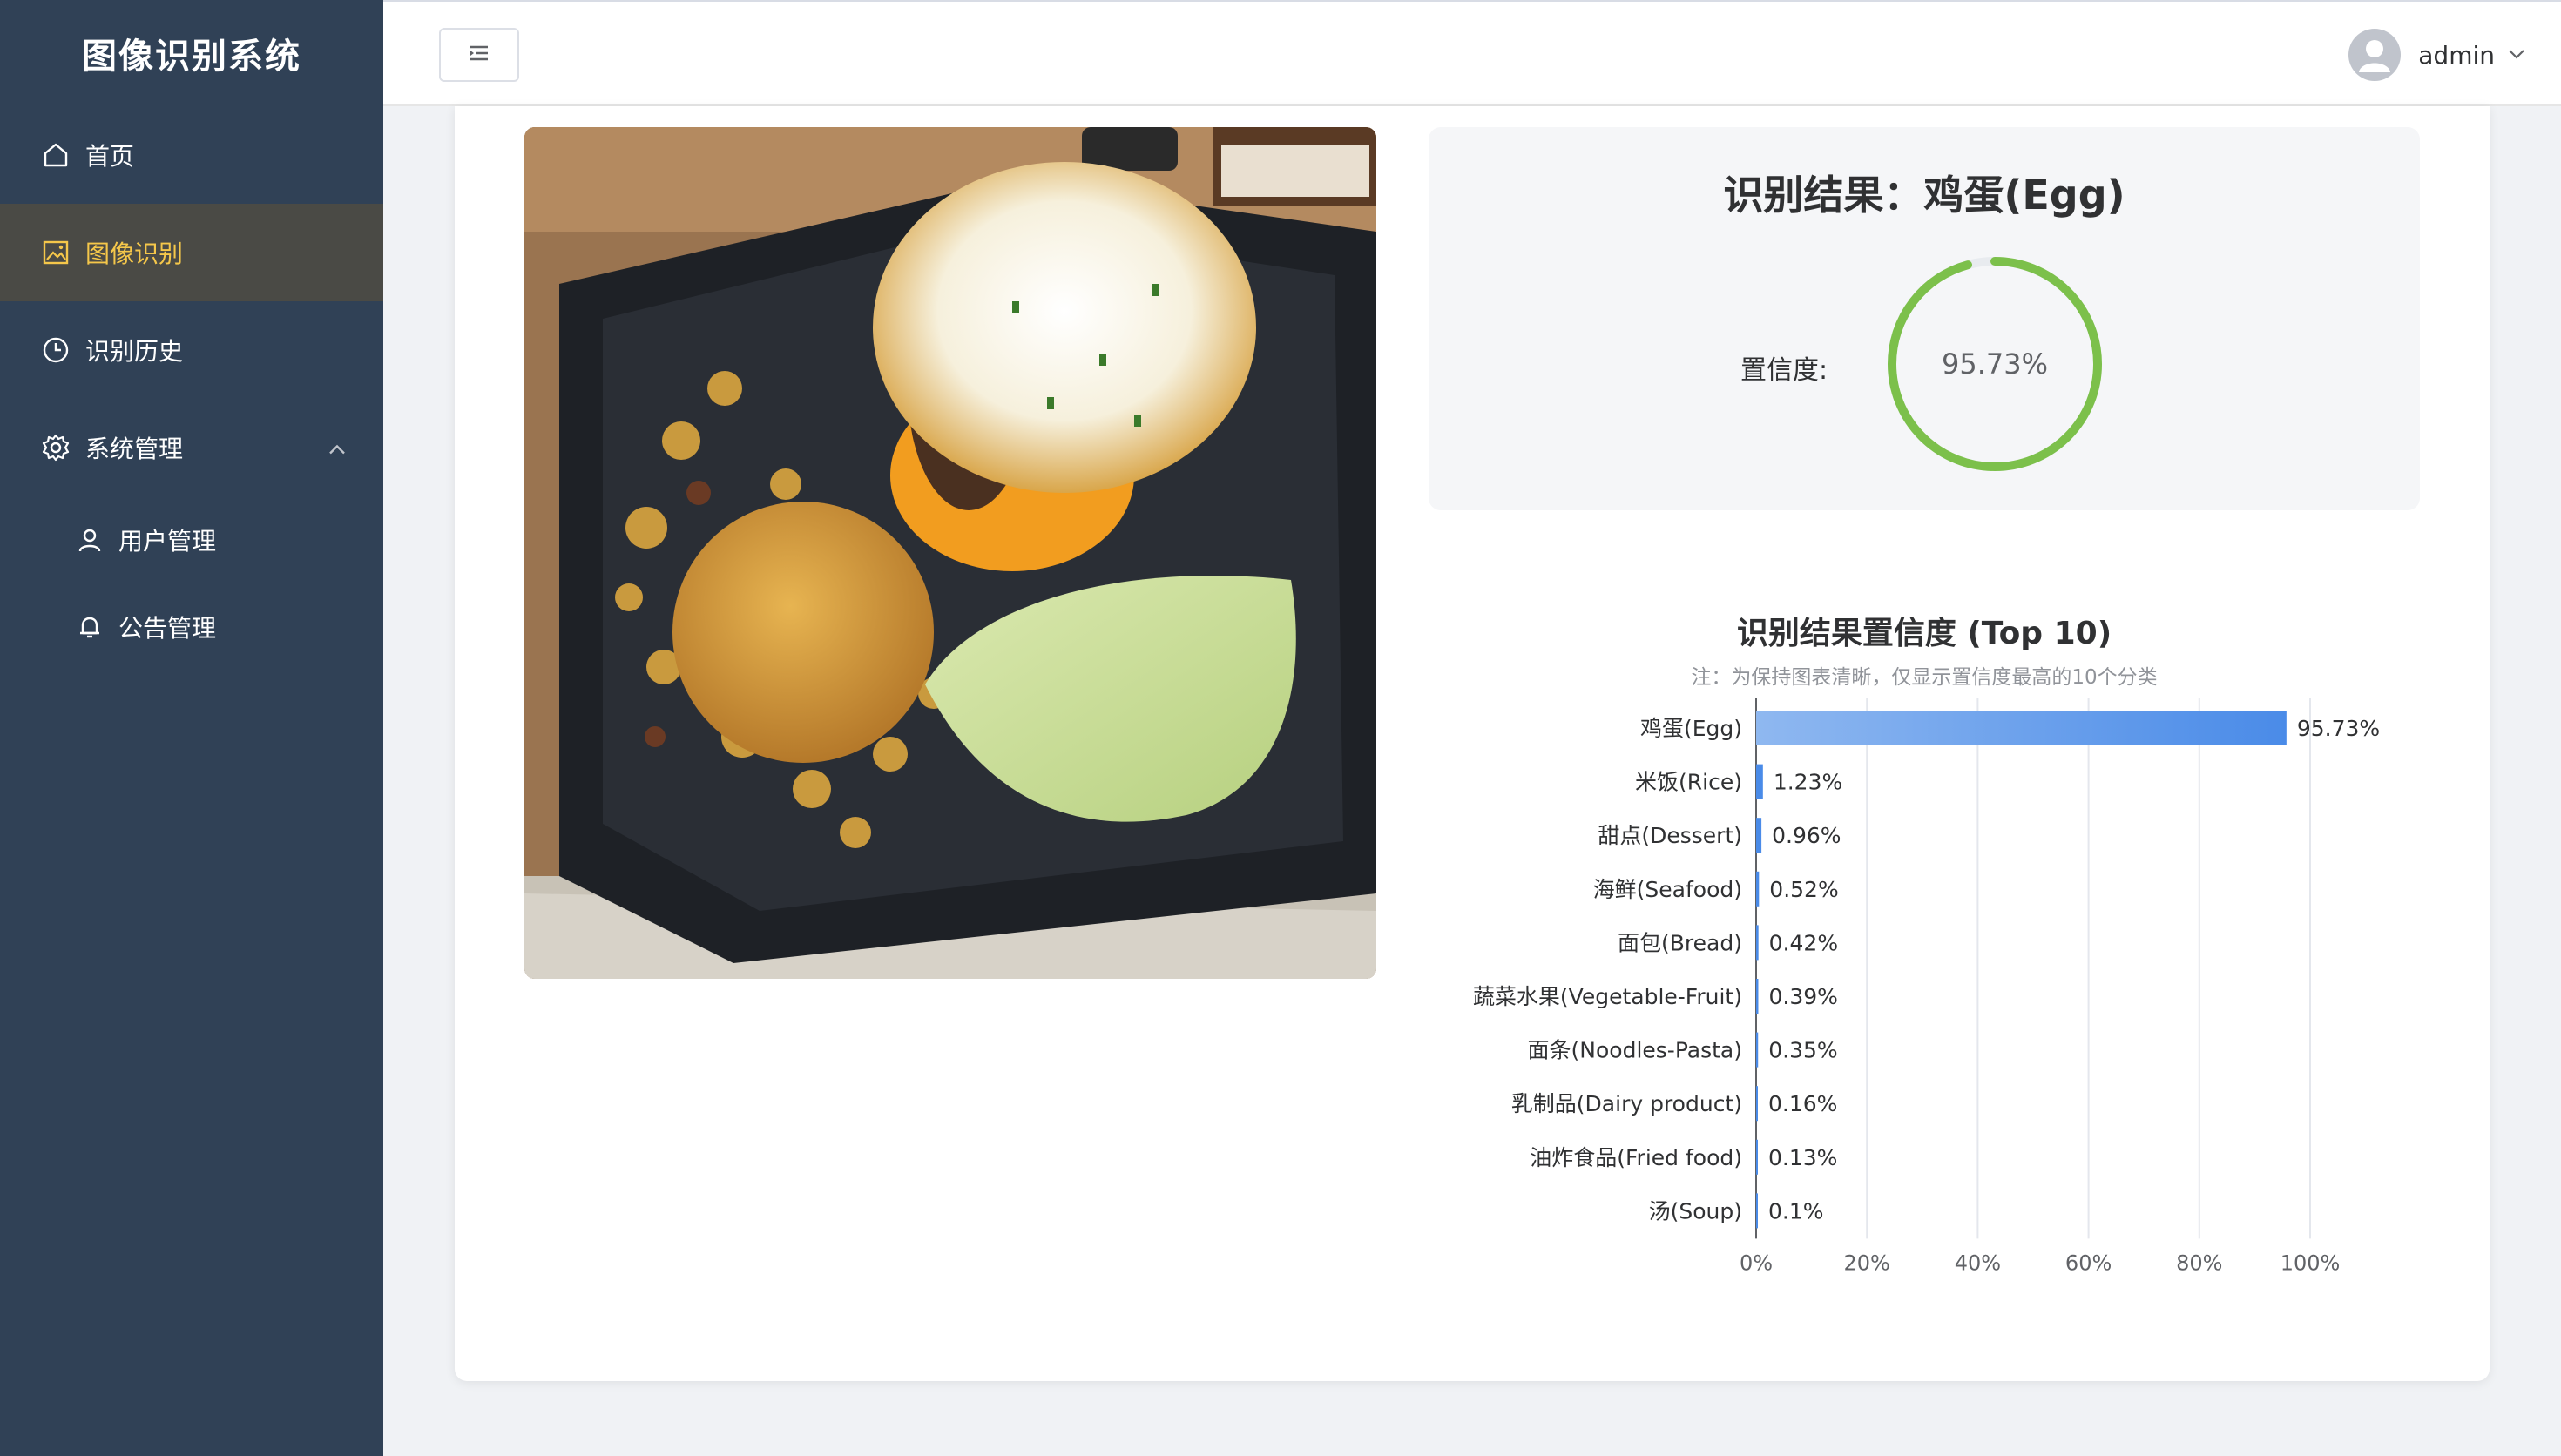 The width and height of the screenshot is (2561, 1456). What do you see at coordinates (191, 350) in the screenshot?
I see `sidebar-item-history: 识别历史` at bounding box center [191, 350].